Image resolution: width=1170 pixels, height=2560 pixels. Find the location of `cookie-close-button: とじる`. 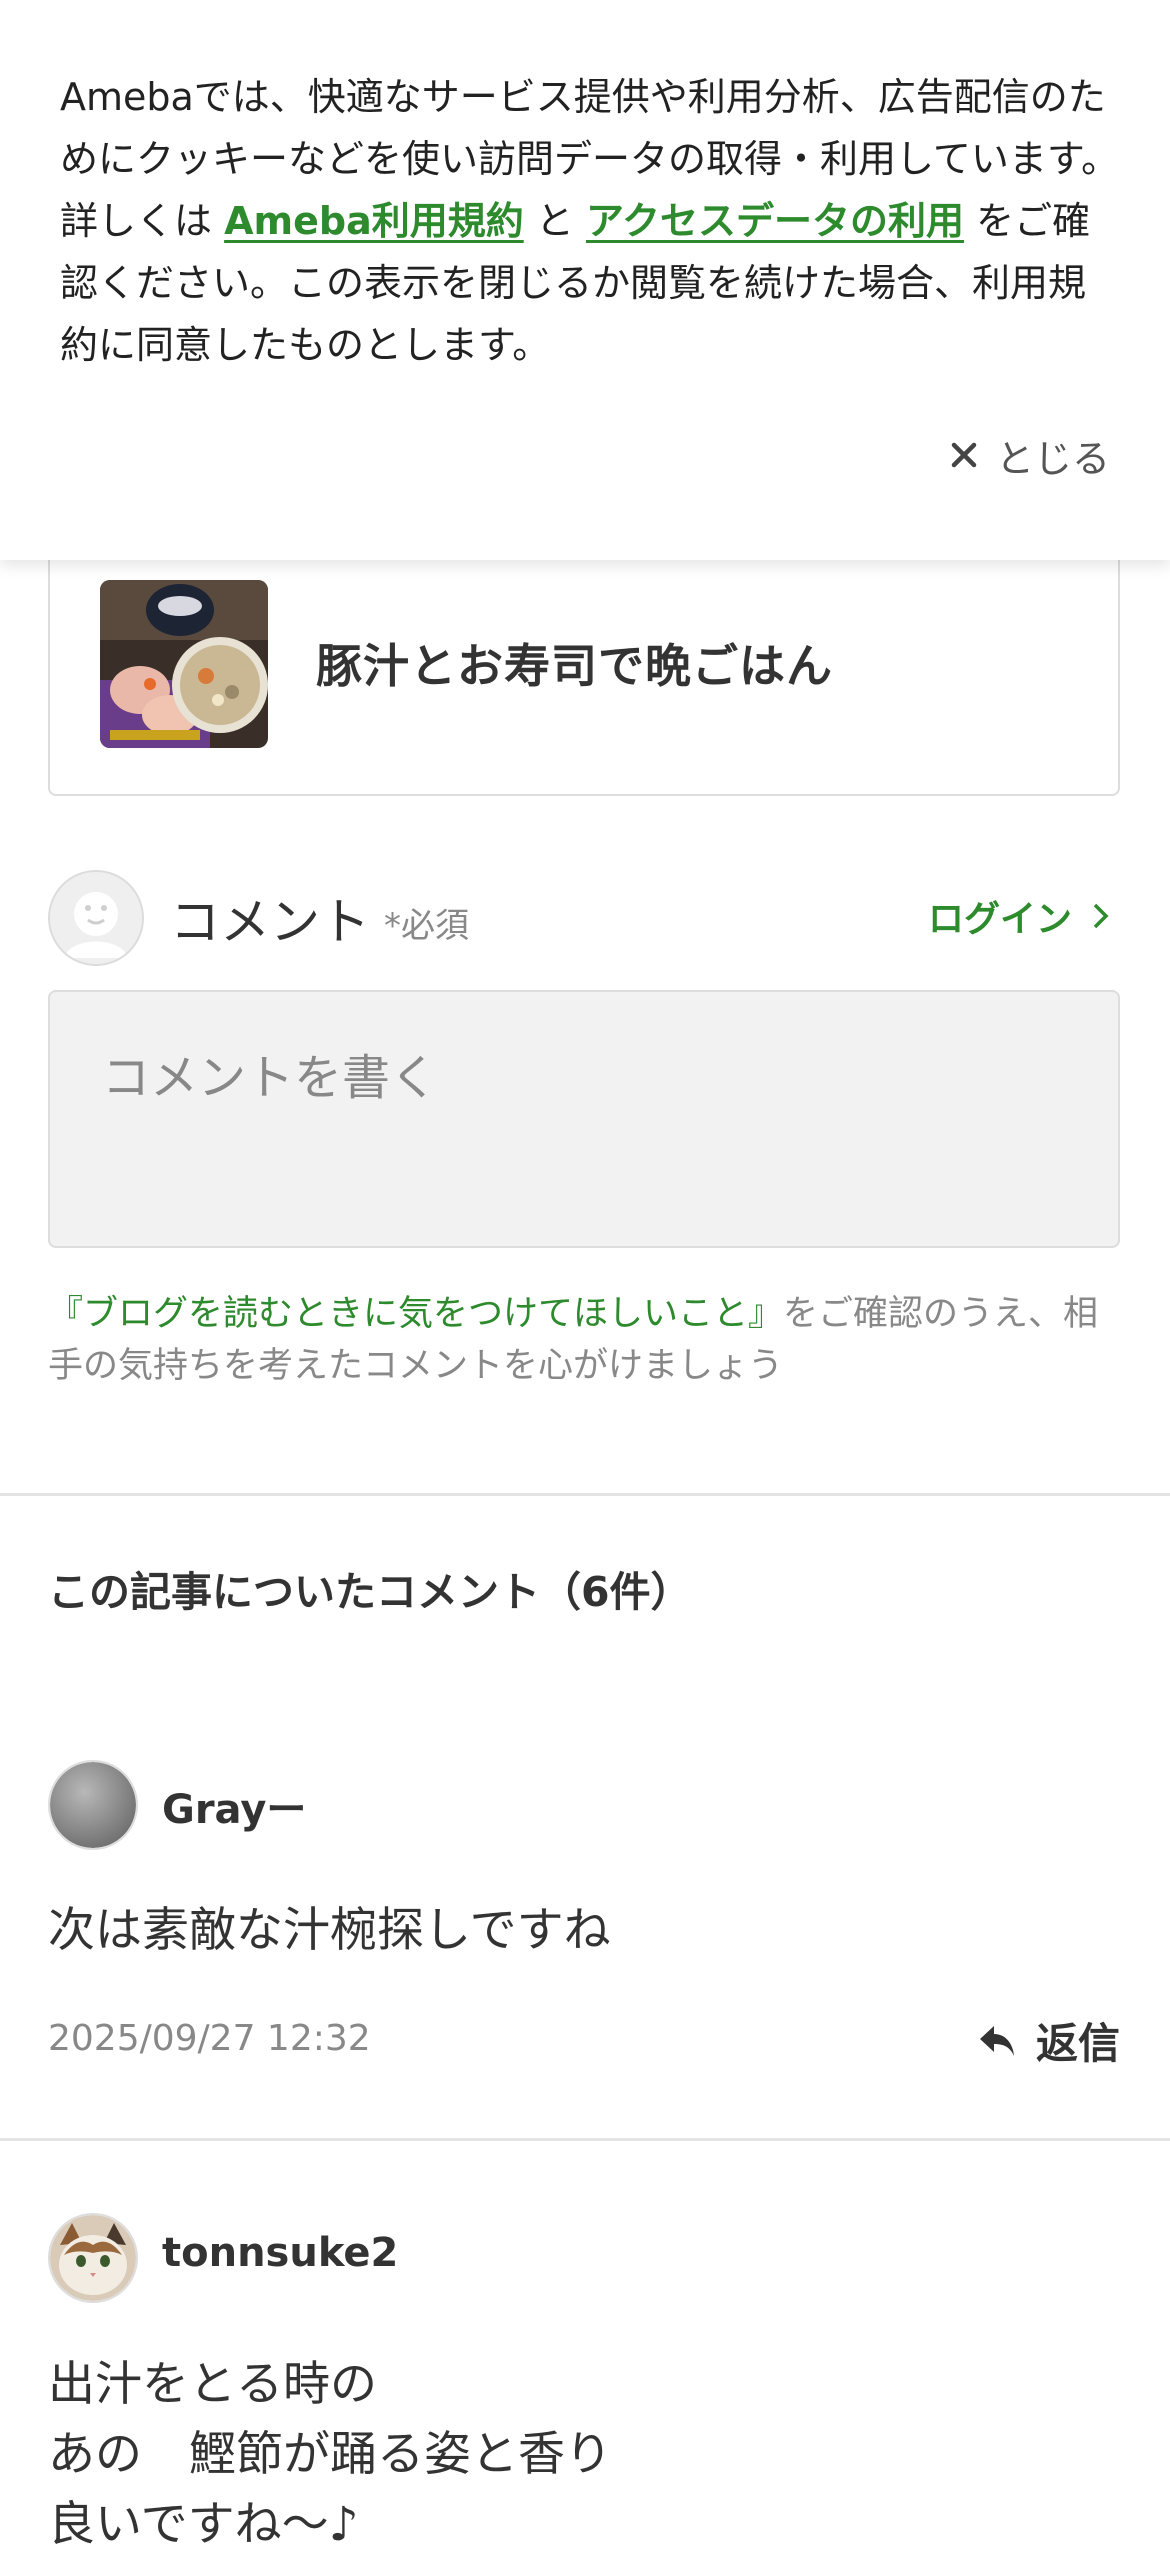

cookie-close-button: とじる is located at coordinates (1030, 455).